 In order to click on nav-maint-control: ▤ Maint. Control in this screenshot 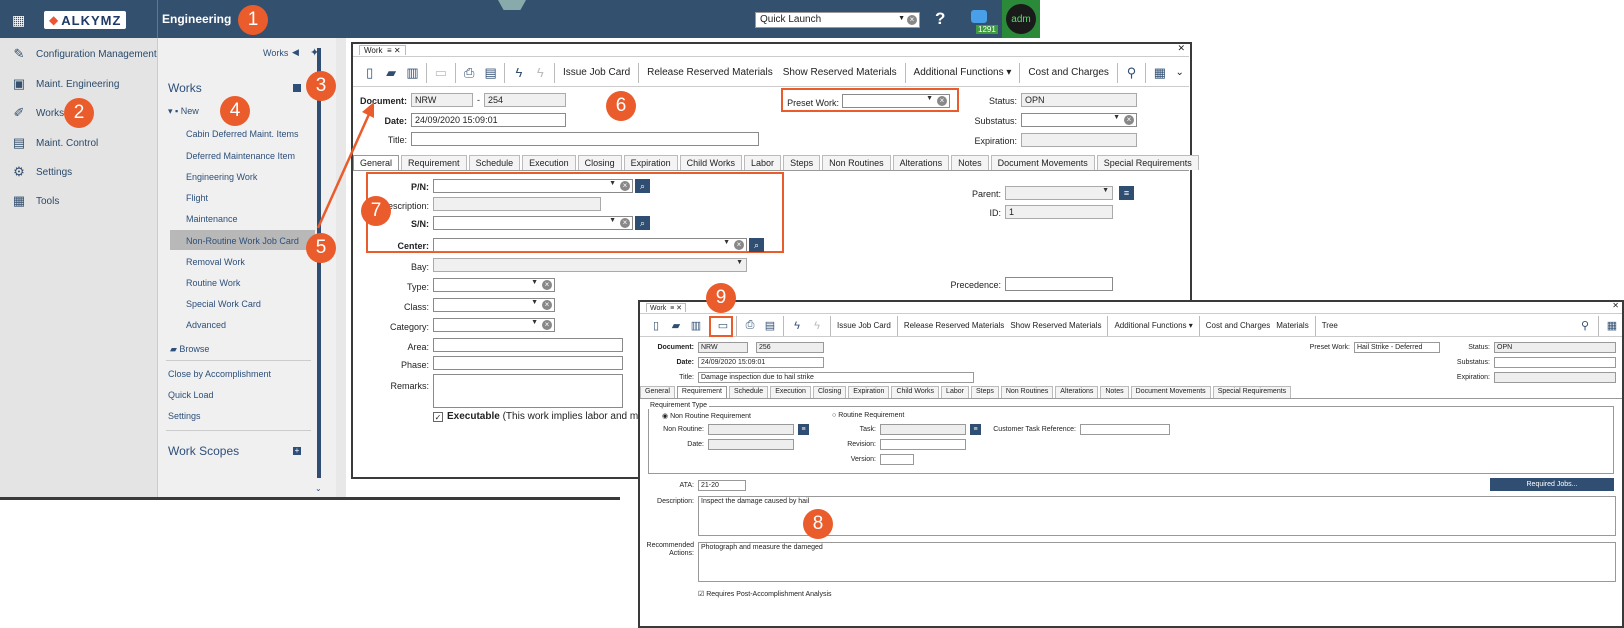, I will do `click(54, 143)`.